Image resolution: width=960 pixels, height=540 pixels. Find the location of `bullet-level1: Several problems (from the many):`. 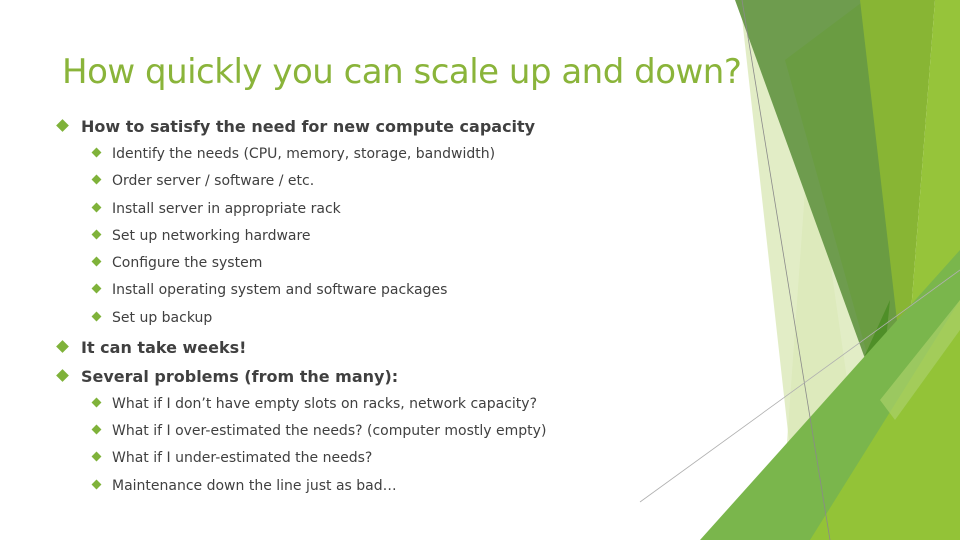

bullet-level1: Several problems (from the many): is located at coordinates (227, 376).